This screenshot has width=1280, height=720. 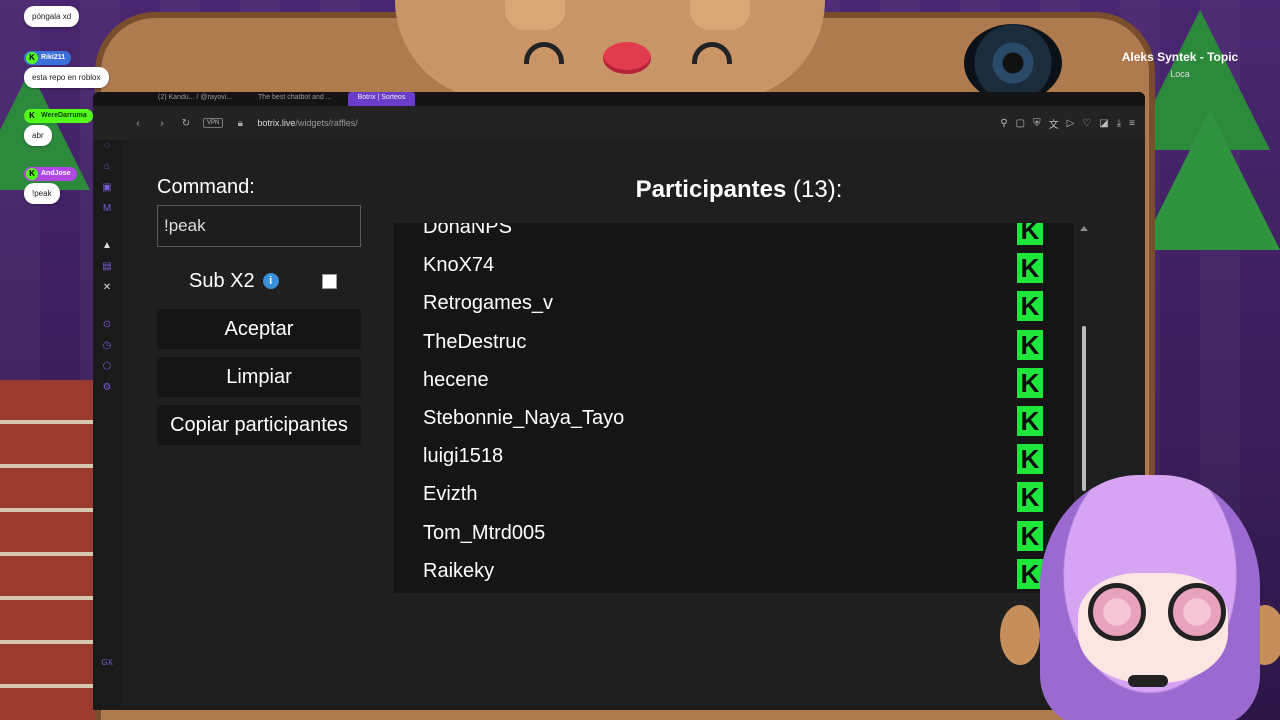 What do you see at coordinates (459, 265) in the screenshot?
I see `participant-name: KnoX74` at bounding box center [459, 265].